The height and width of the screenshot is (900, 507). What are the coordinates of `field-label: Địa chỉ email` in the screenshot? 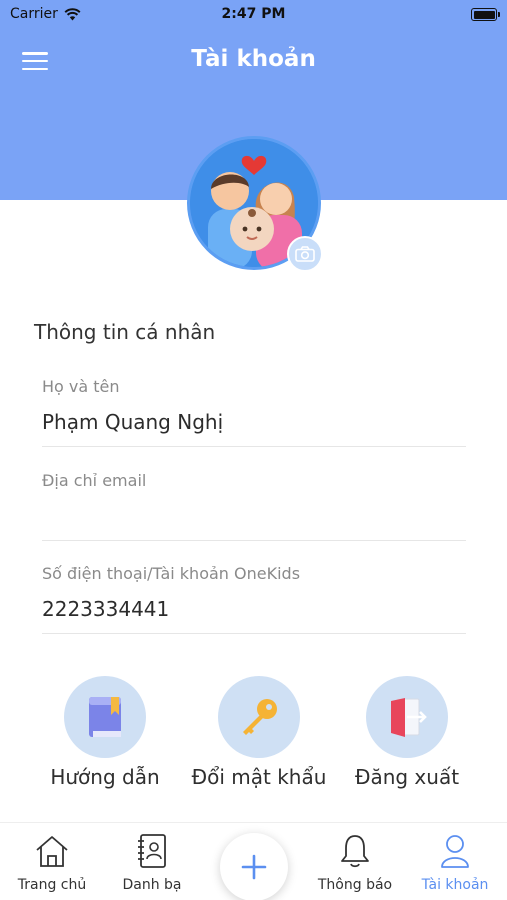 It's located at (94, 480).